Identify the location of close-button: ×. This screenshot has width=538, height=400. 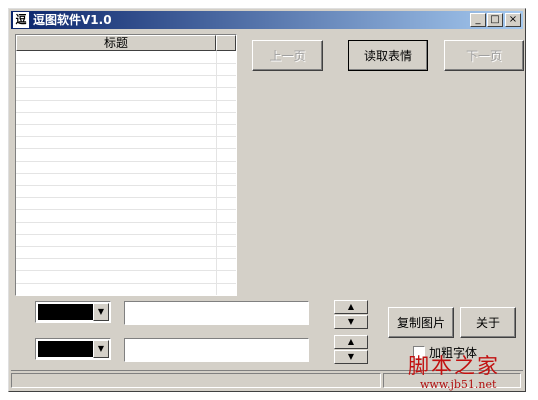
(513, 20).